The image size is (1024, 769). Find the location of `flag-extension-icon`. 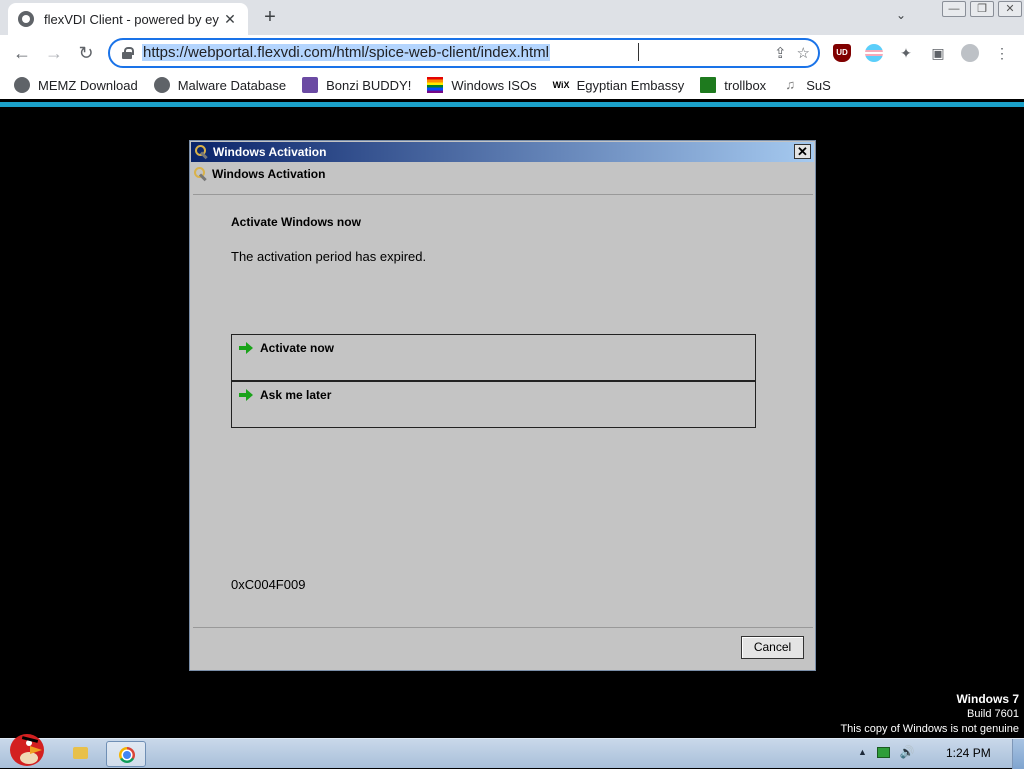

flag-extension-icon is located at coordinates (874, 53).